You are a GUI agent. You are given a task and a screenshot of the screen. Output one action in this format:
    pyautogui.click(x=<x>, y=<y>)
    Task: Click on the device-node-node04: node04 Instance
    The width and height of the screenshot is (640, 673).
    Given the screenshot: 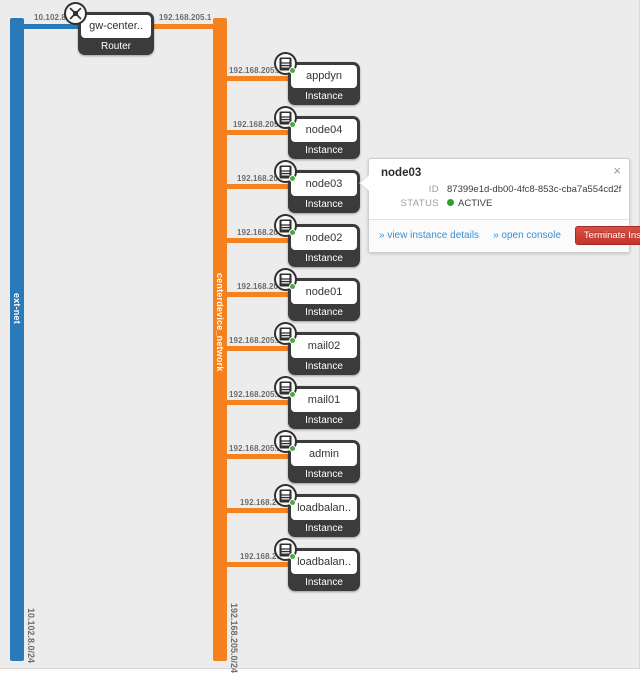 What is the action you would take?
    pyautogui.click(x=317, y=132)
    